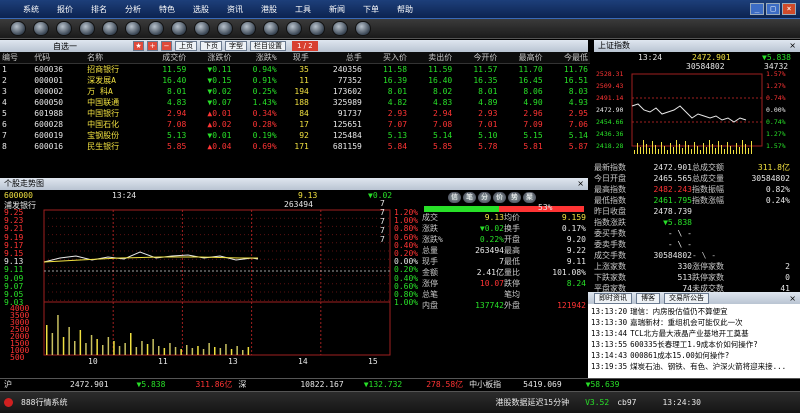  What do you see at coordinates (211, 58) in the screenshot?
I see `column-header: 涨跌价` at bounding box center [211, 58].